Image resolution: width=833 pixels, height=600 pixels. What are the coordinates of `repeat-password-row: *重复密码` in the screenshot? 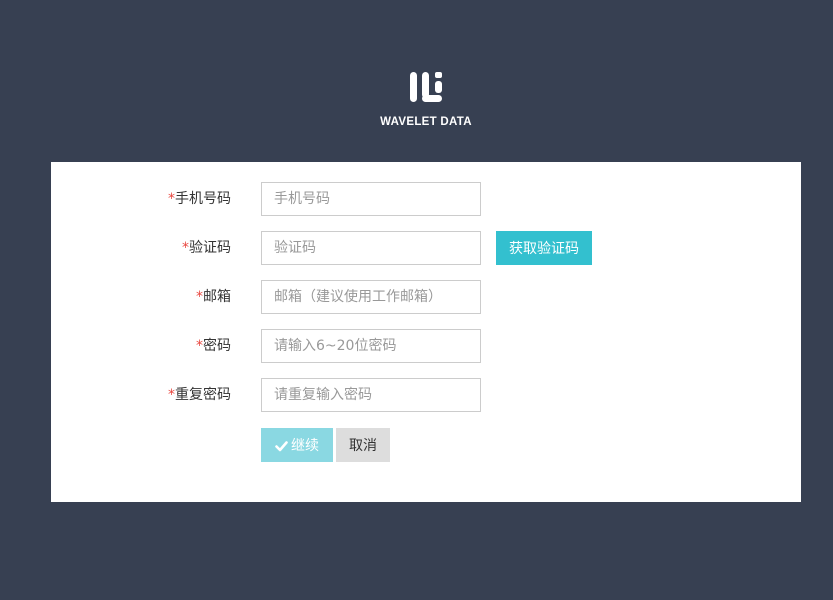 It's located at (426, 395).